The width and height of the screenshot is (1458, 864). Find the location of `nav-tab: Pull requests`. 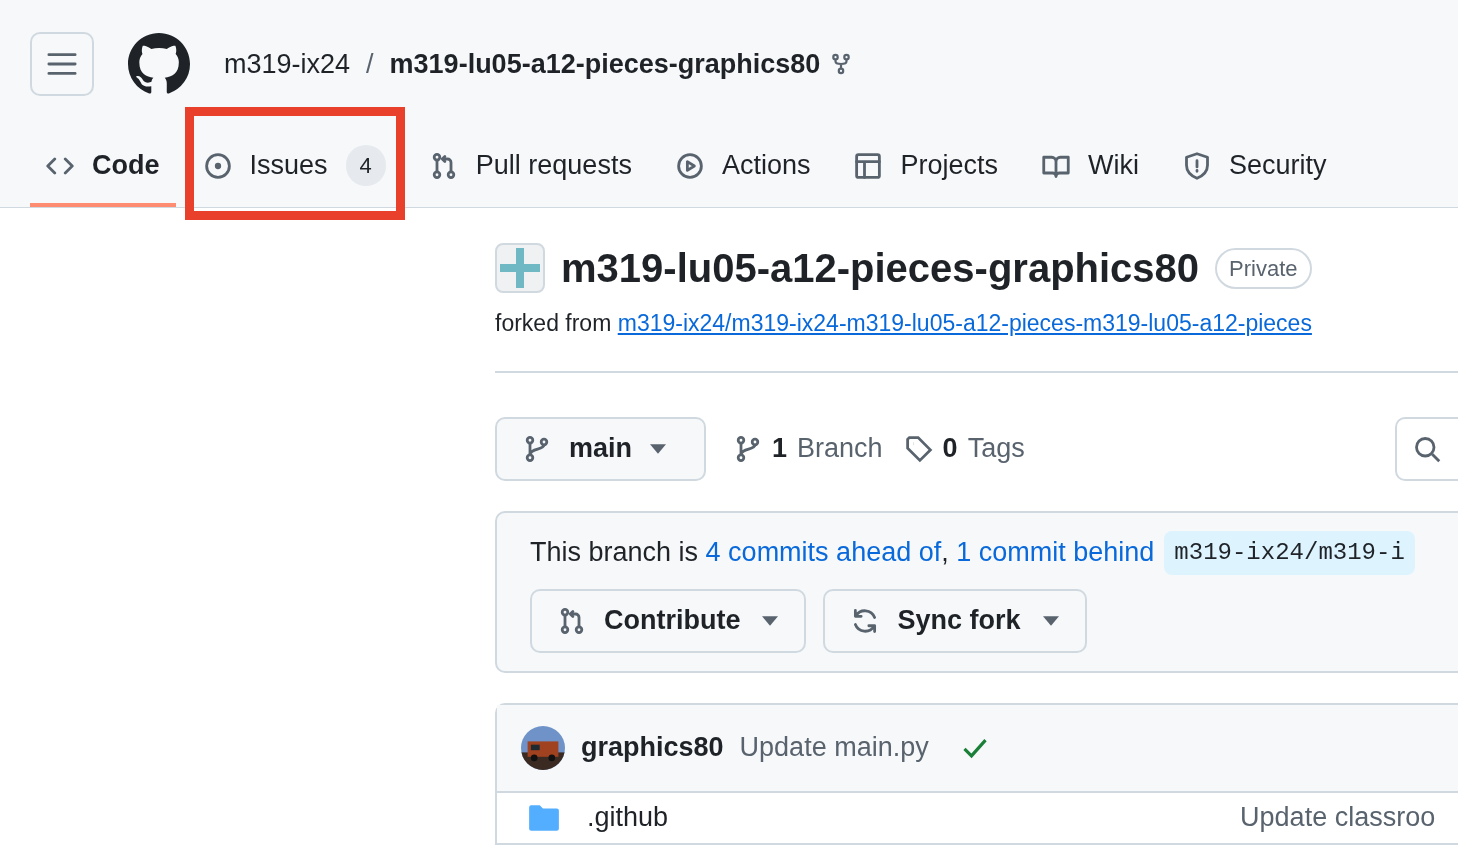

nav-tab: Pull requests is located at coordinates (530, 167).